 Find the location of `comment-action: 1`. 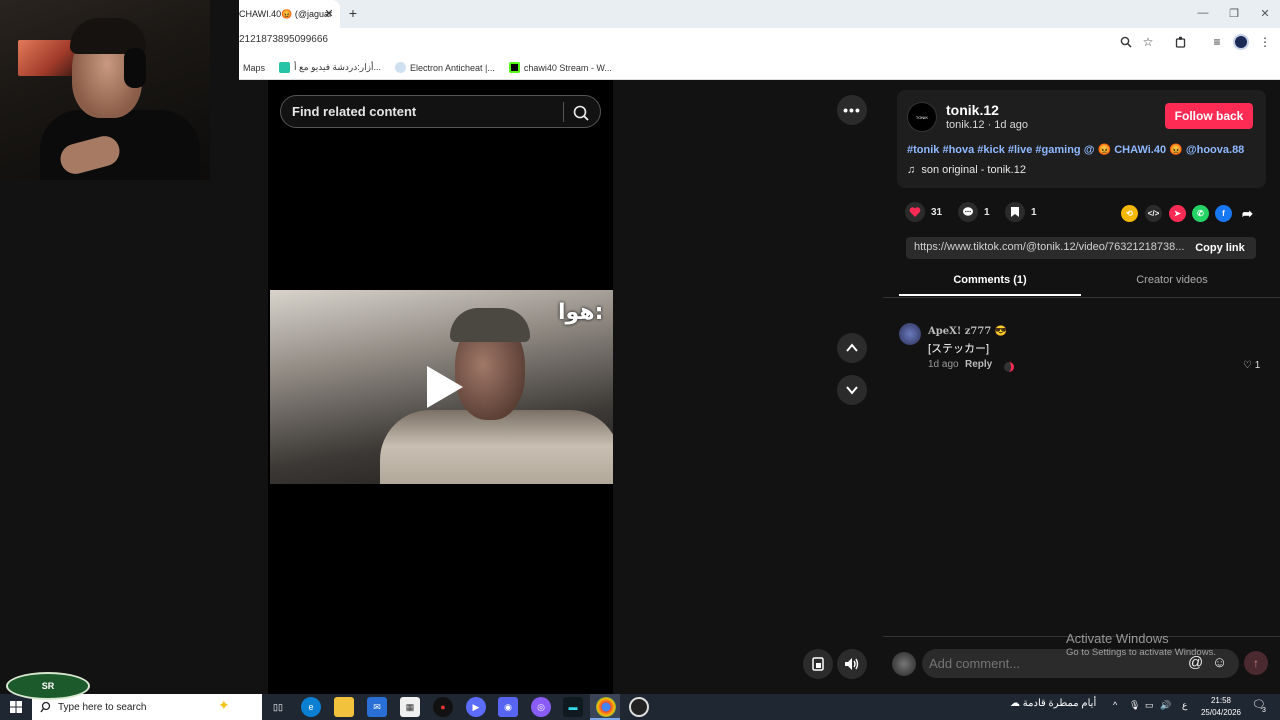

comment-action: 1 is located at coordinates (974, 212).